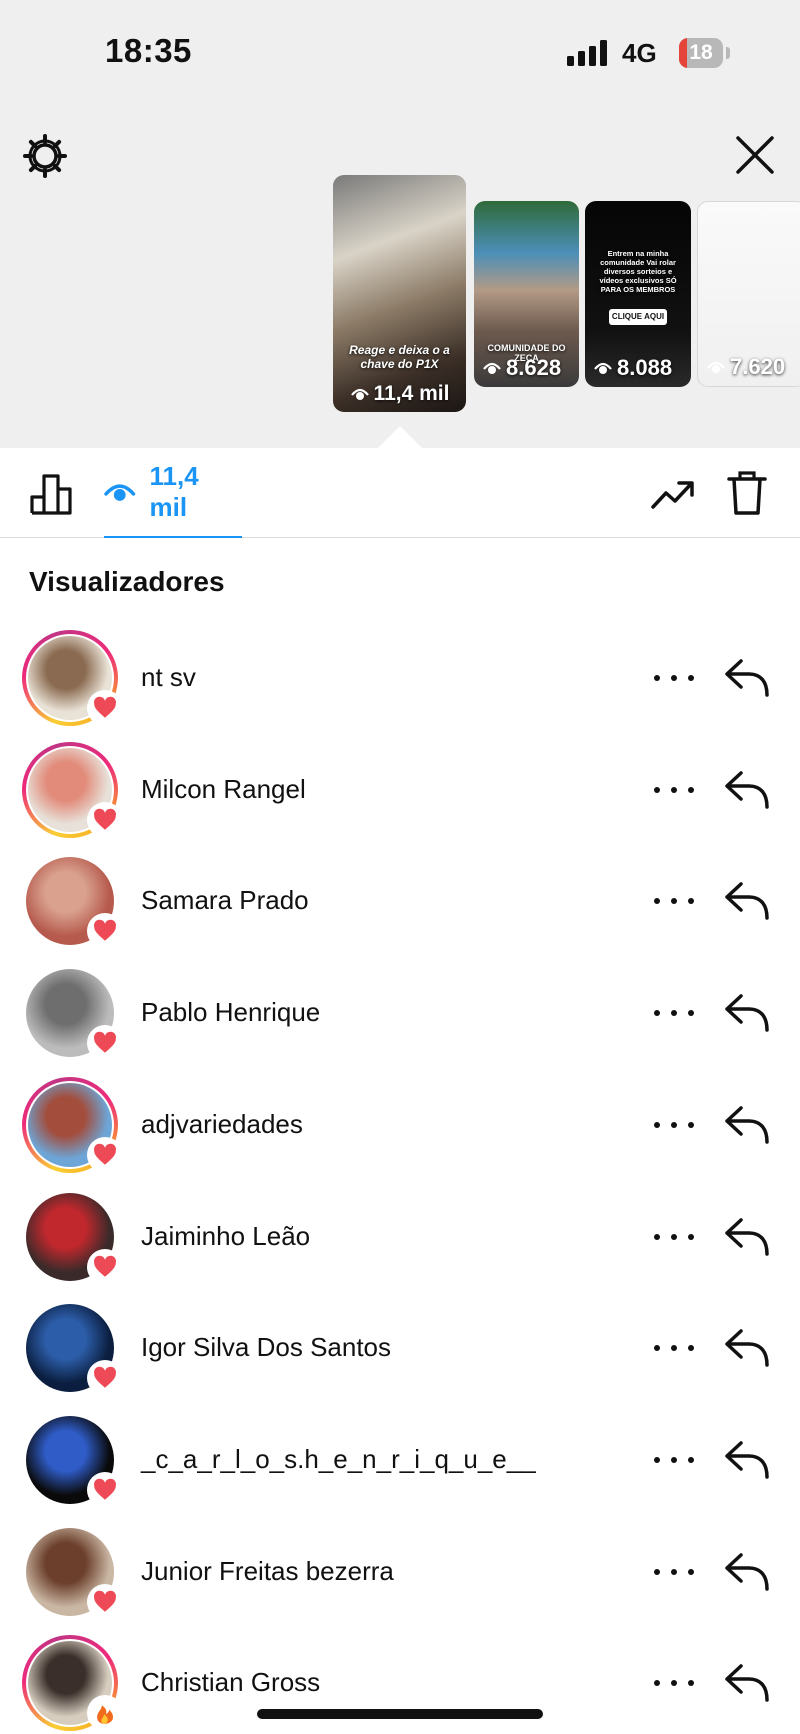 This screenshot has width=800, height=1734. Describe the element at coordinates (639, 53) in the screenshot. I see `network-type: 4G` at that location.